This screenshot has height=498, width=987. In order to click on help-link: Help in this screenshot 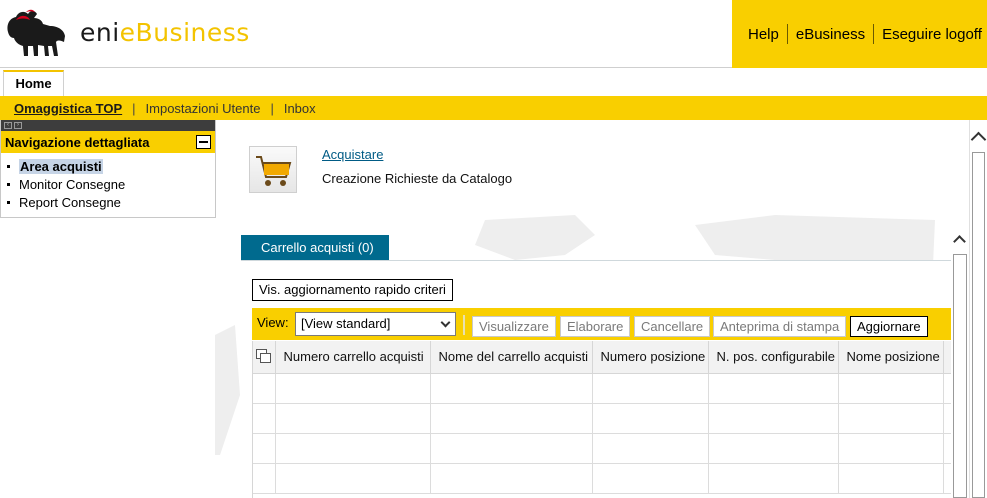, I will do `click(763, 34)`.